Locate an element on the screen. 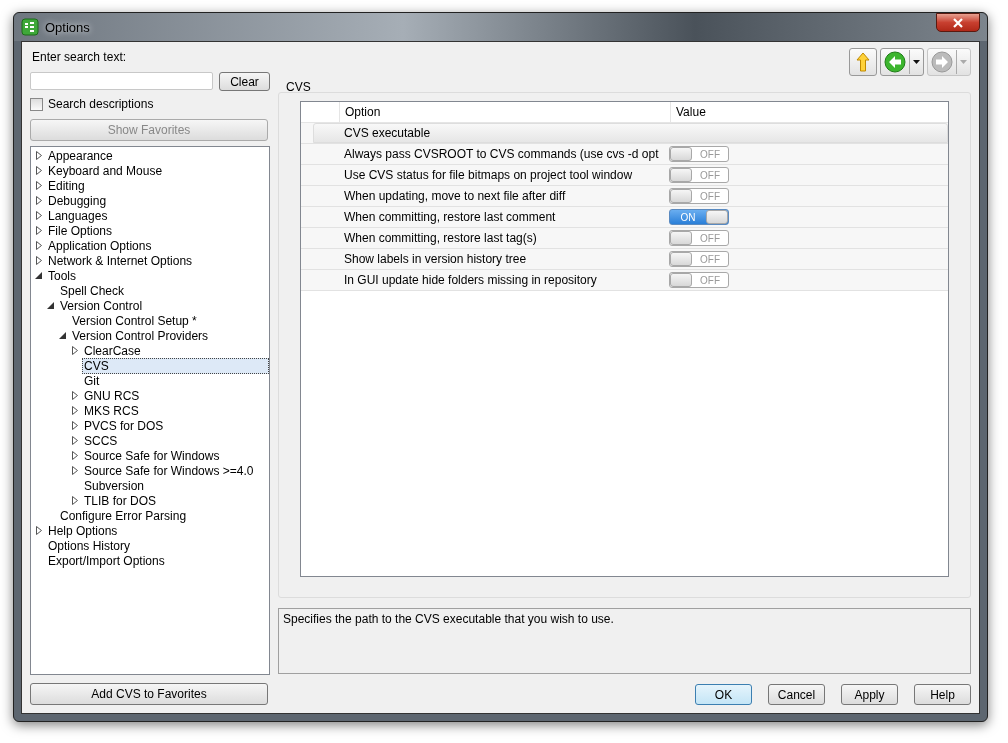  close-icon is located at coordinates (958, 22).